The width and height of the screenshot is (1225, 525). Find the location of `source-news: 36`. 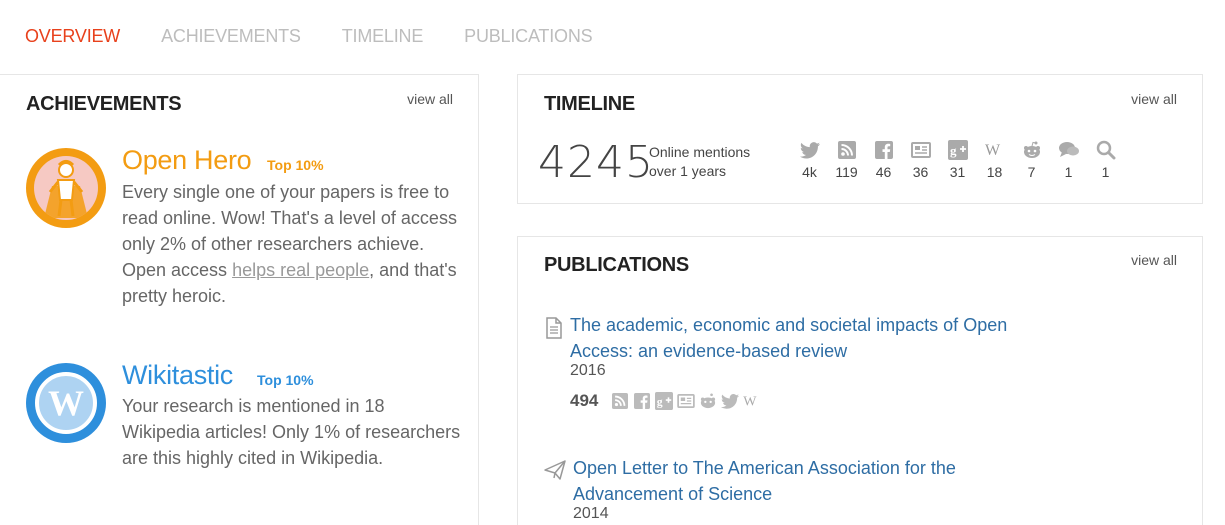

source-news: 36 is located at coordinates (920, 159).